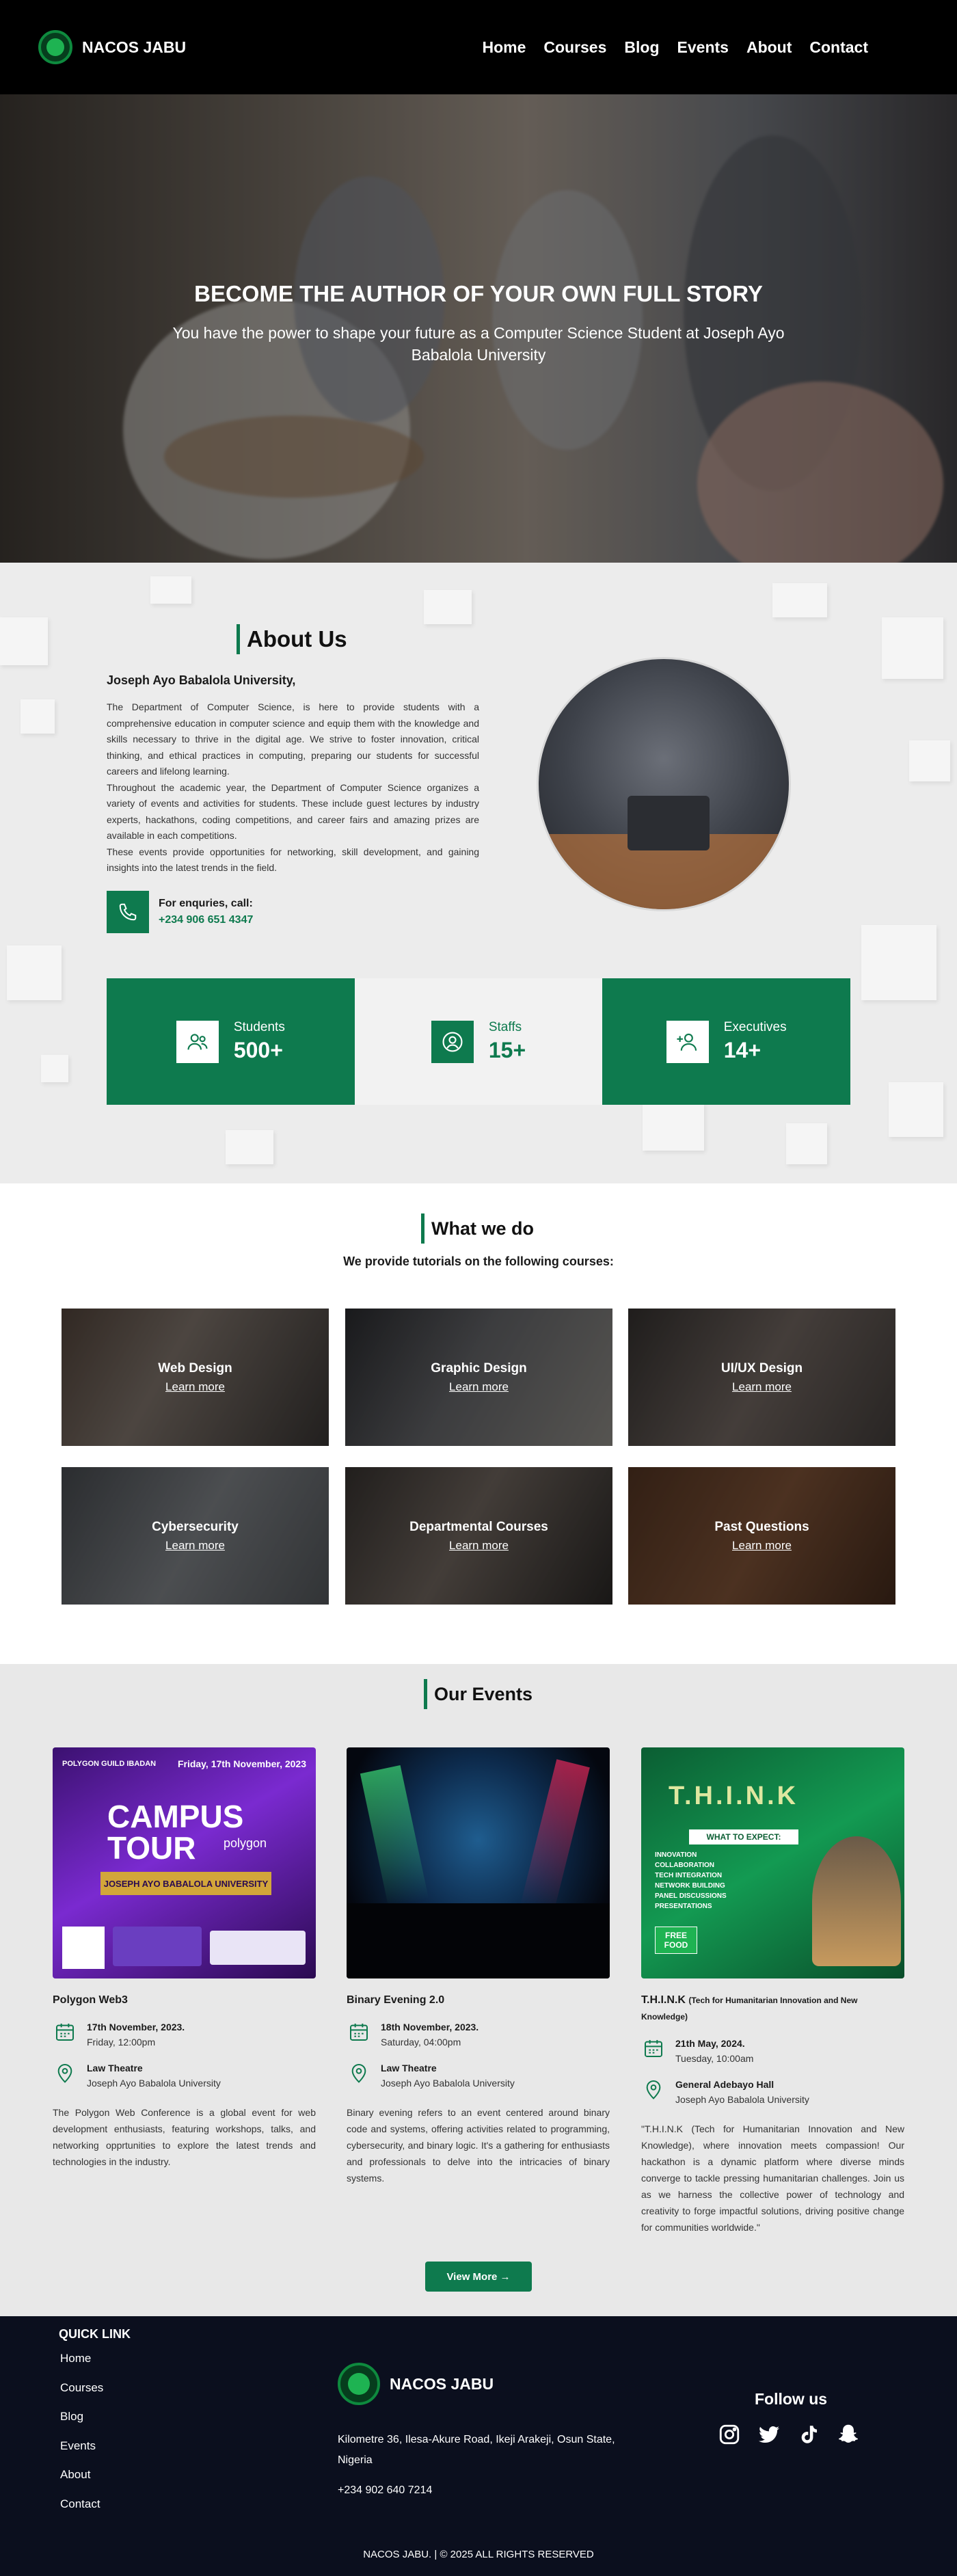  Describe the element at coordinates (729, 2434) in the screenshot. I see `instagram-icon` at that location.